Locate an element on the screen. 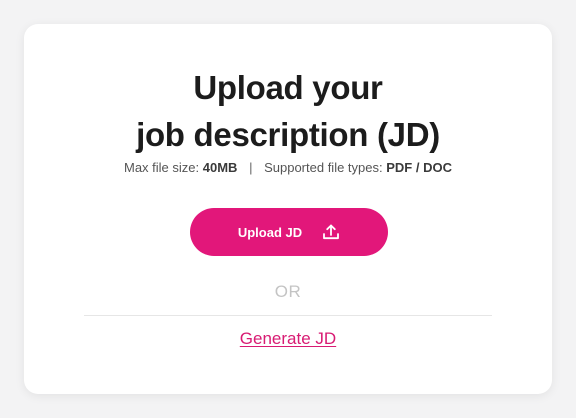 The width and height of the screenshot is (576, 418). generate-jd-container: Generate JD is located at coordinates (288, 339).